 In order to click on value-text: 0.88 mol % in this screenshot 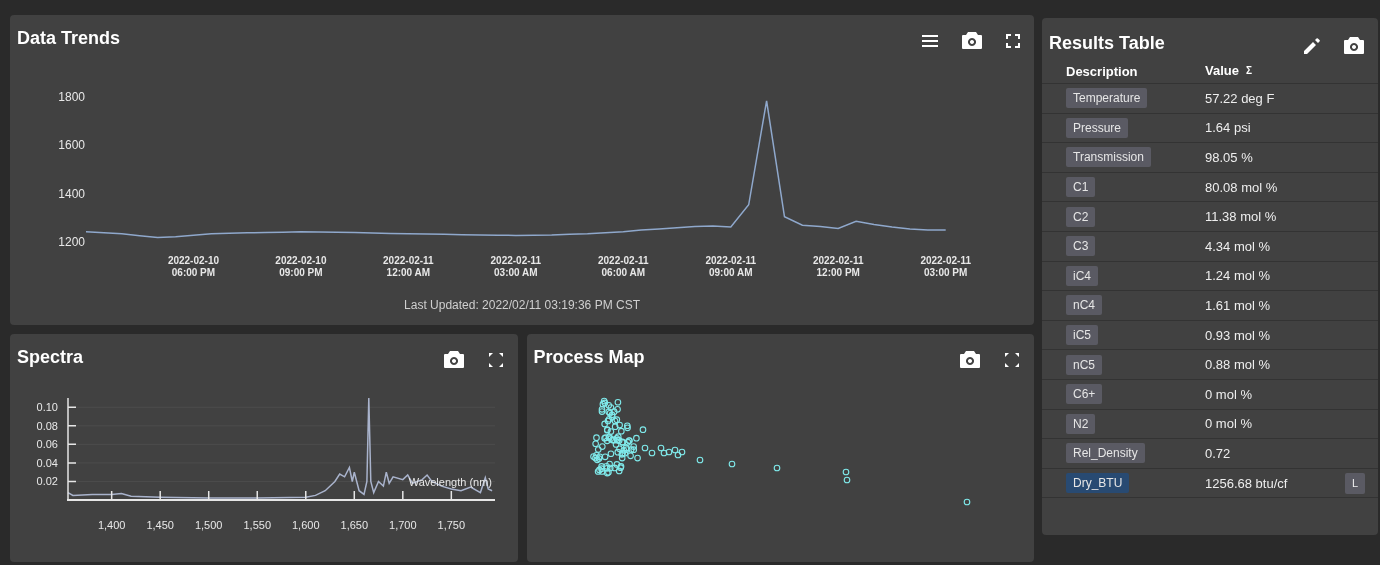, I will do `click(1238, 365)`.